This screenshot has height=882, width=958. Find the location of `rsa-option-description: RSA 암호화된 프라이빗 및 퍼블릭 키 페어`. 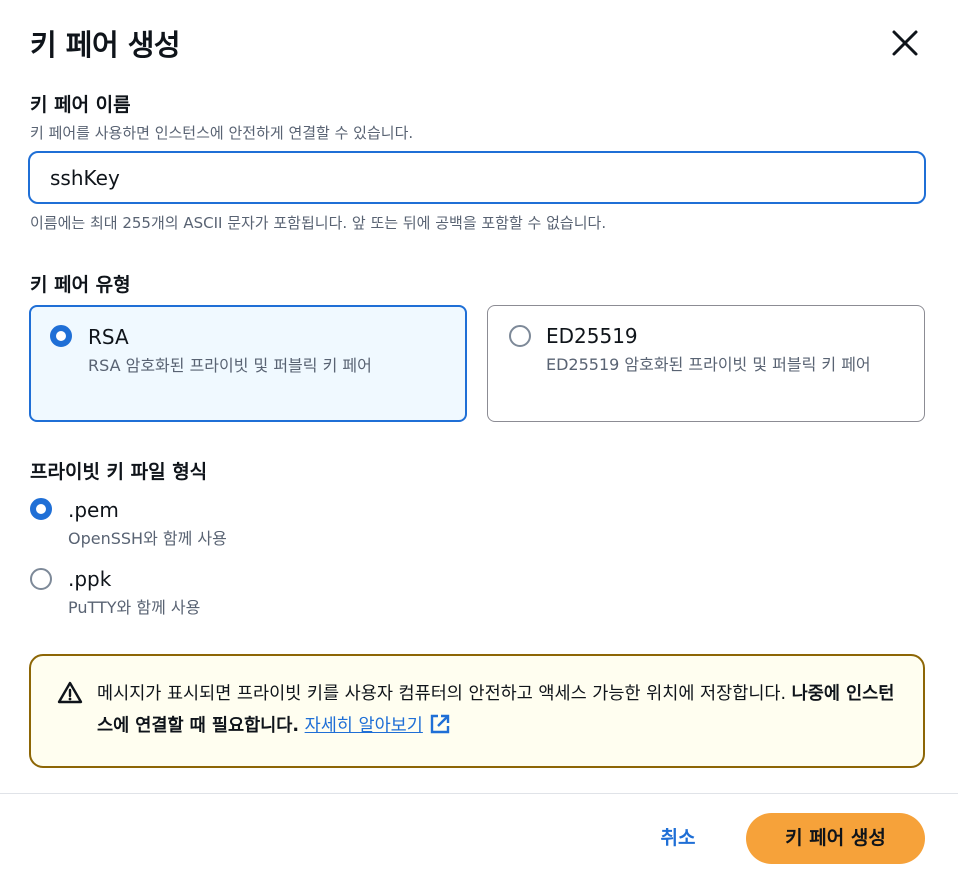

rsa-option-description: RSA 암호화된 프라이빗 및 퍼블릭 키 페어 is located at coordinates (230, 365).